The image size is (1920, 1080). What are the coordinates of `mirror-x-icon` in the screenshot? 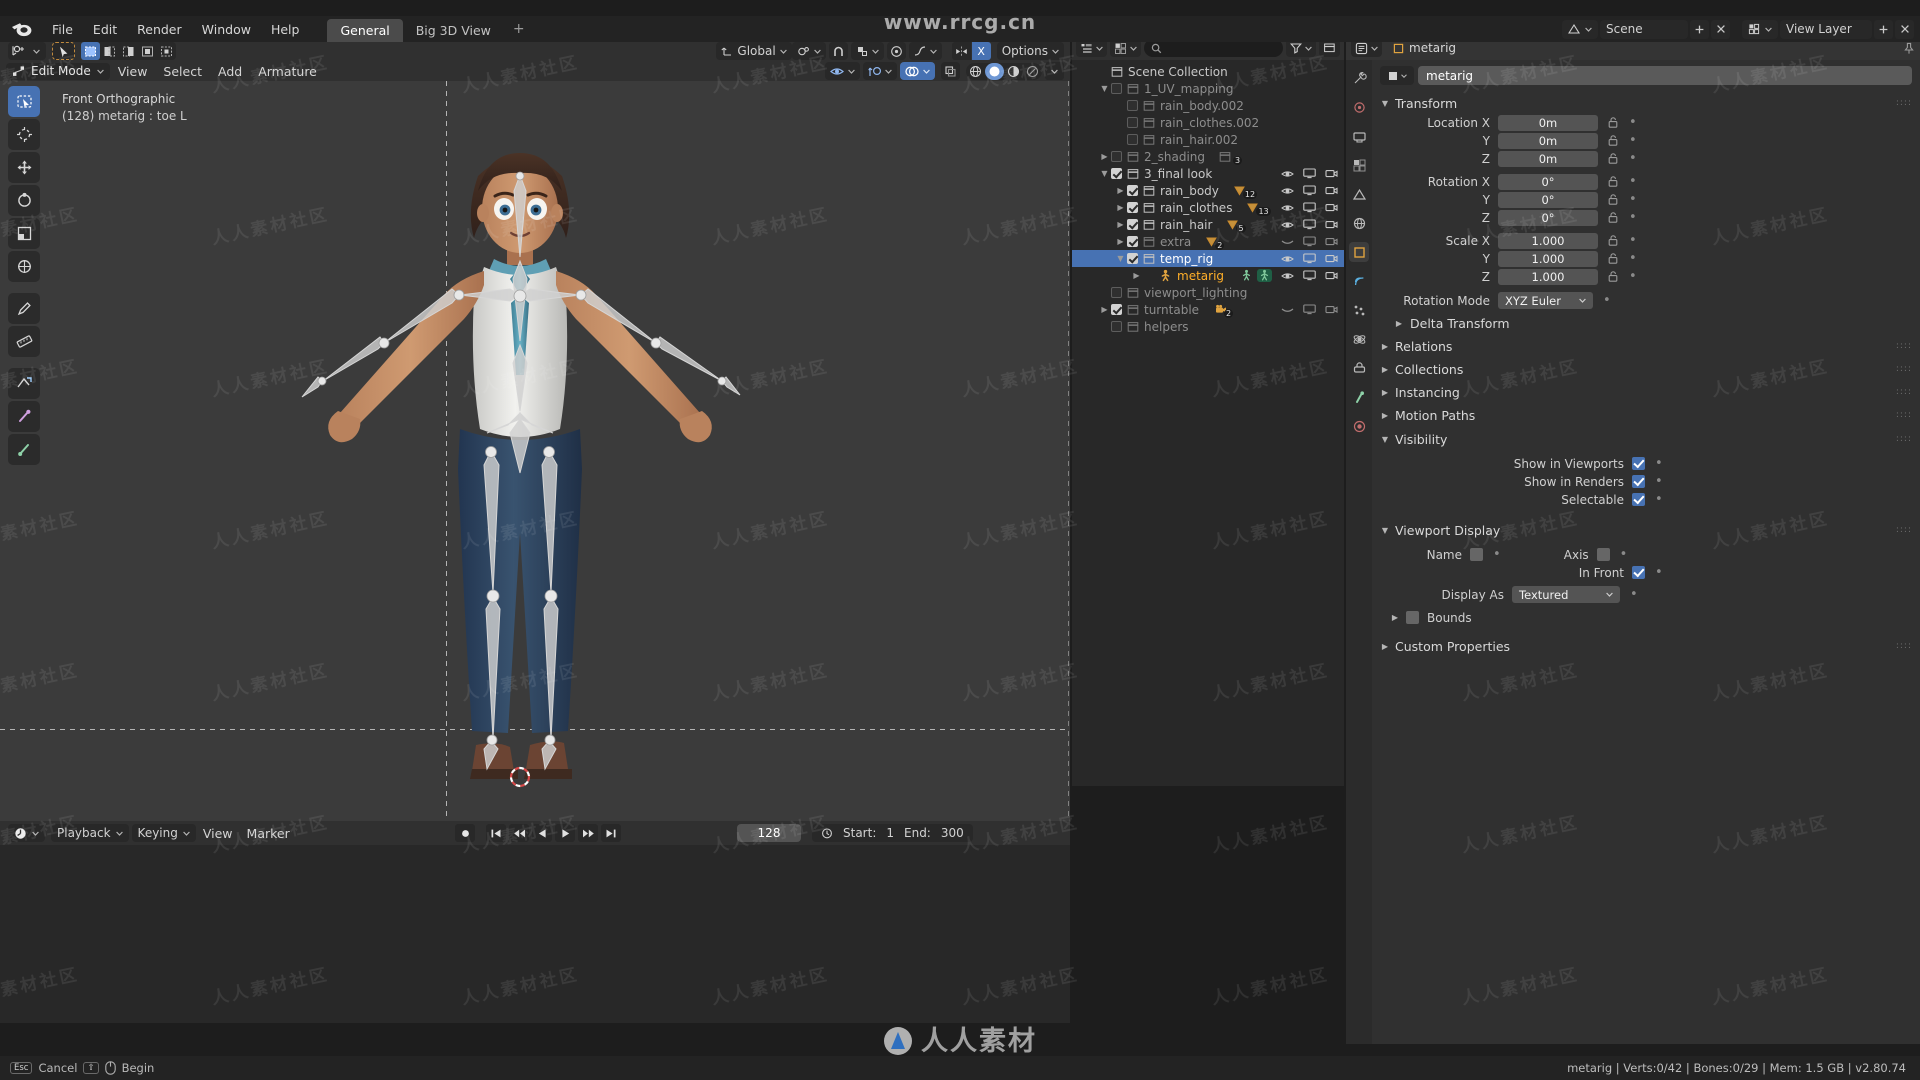 It's located at (961, 51).